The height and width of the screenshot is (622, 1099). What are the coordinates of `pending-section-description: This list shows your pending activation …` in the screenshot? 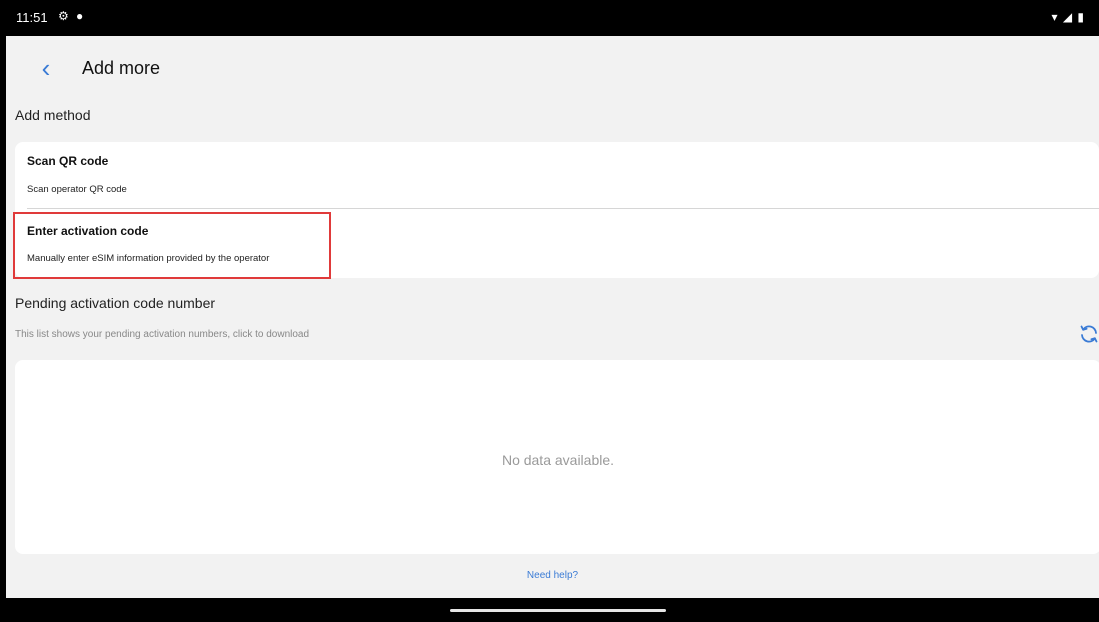 It's located at (162, 334).